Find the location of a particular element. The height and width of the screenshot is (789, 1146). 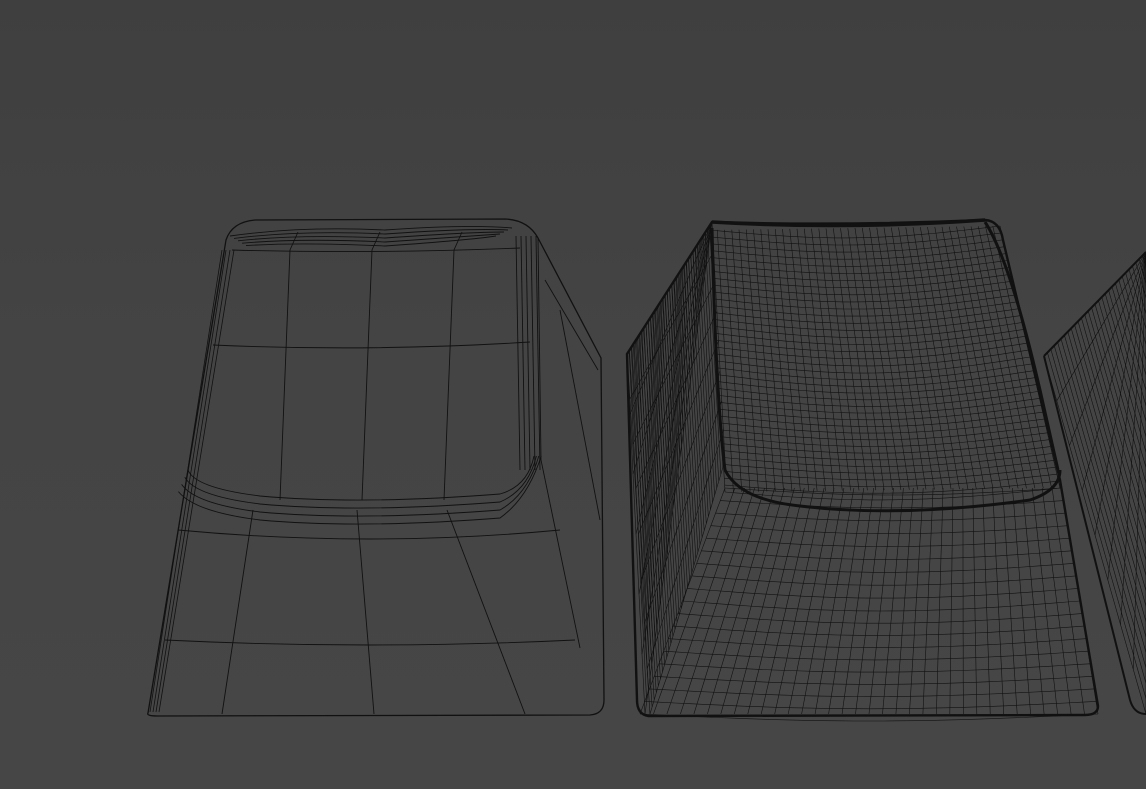

top-rim is located at coordinates (371, 238).